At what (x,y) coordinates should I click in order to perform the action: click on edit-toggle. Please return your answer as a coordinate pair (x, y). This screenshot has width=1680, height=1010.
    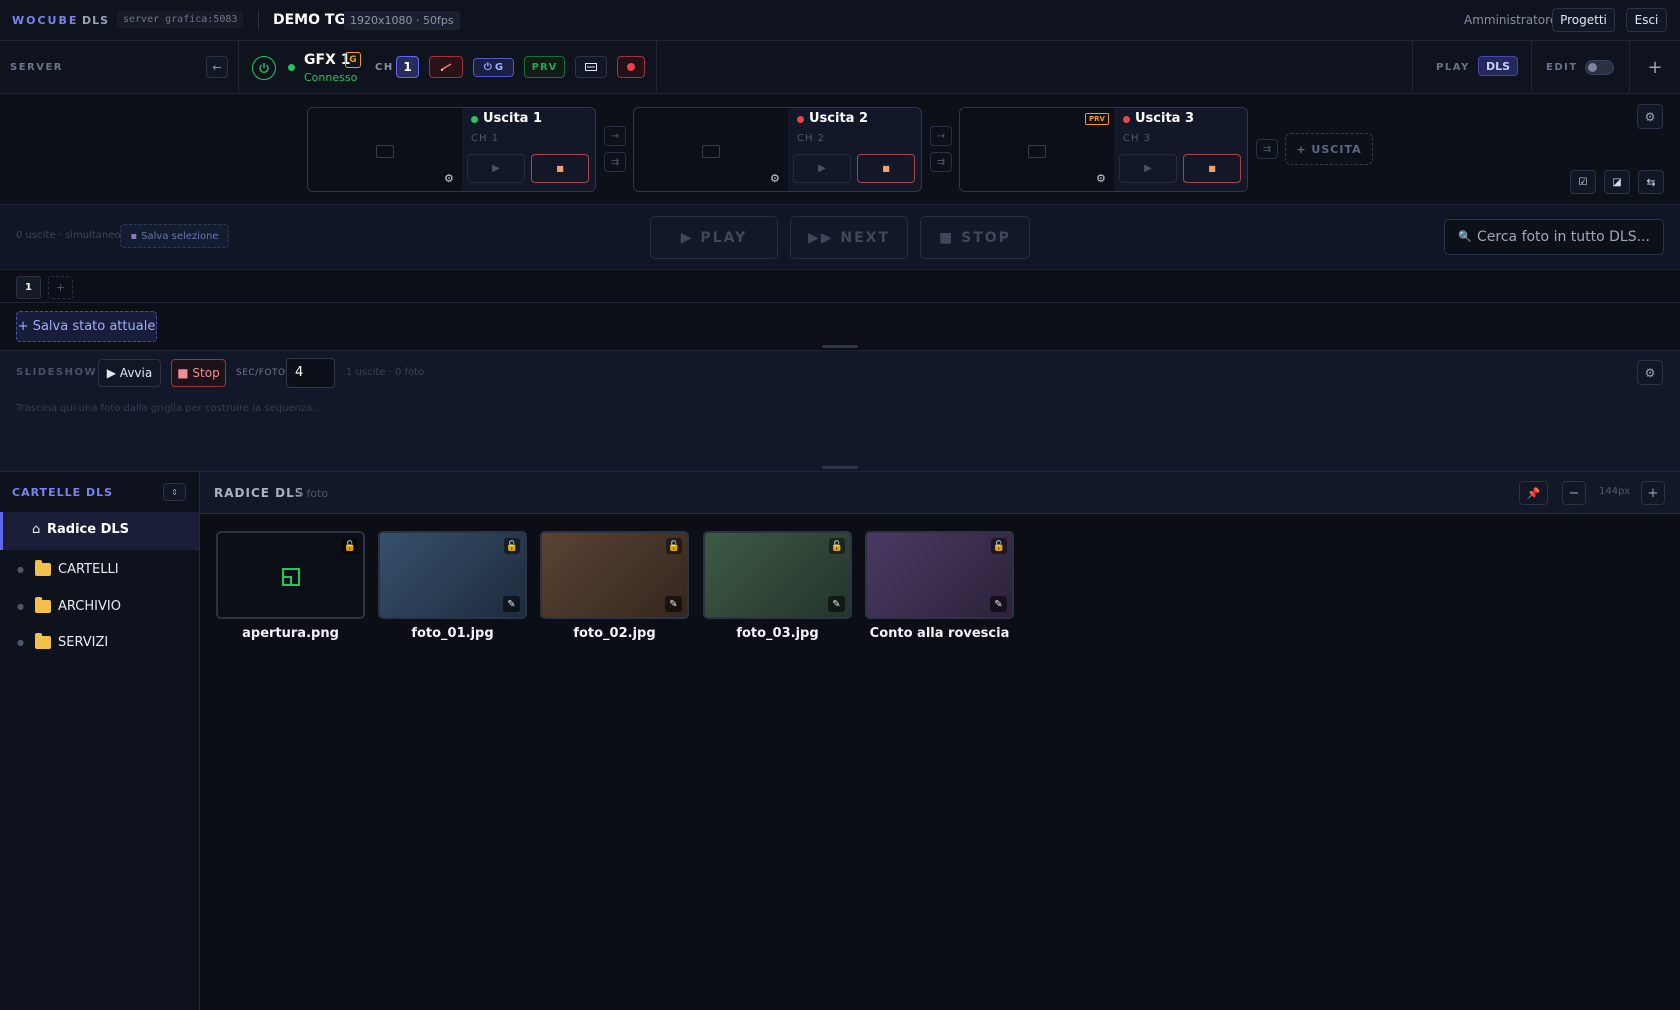
    Looking at the image, I should click on (1599, 67).